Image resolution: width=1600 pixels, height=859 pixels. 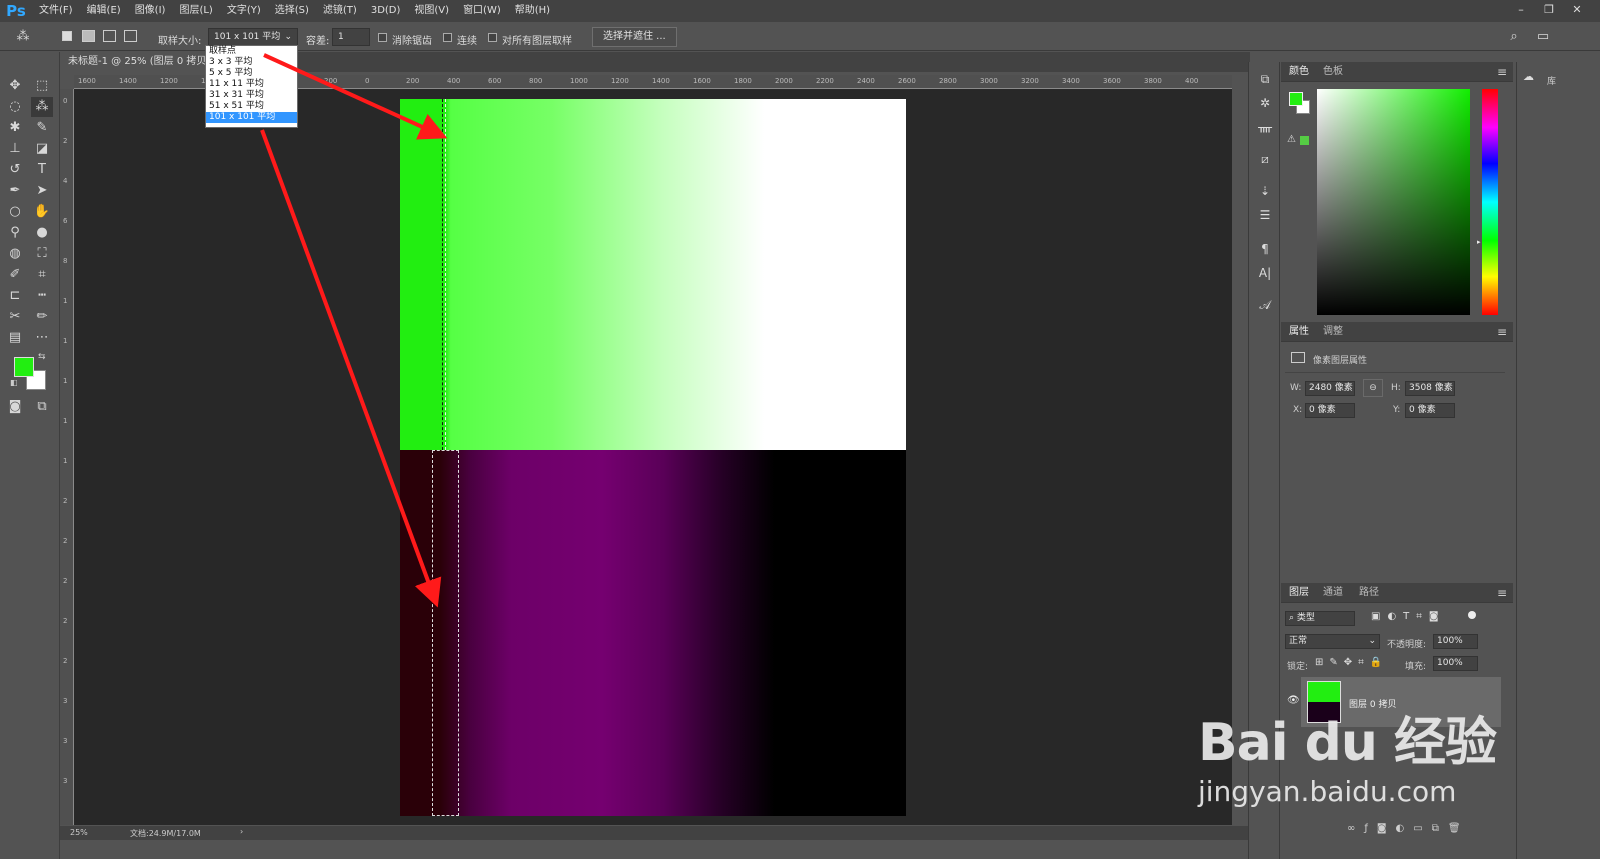 I want to click on tool-presets-icon: ⇣, so click(x=1265, y=191).